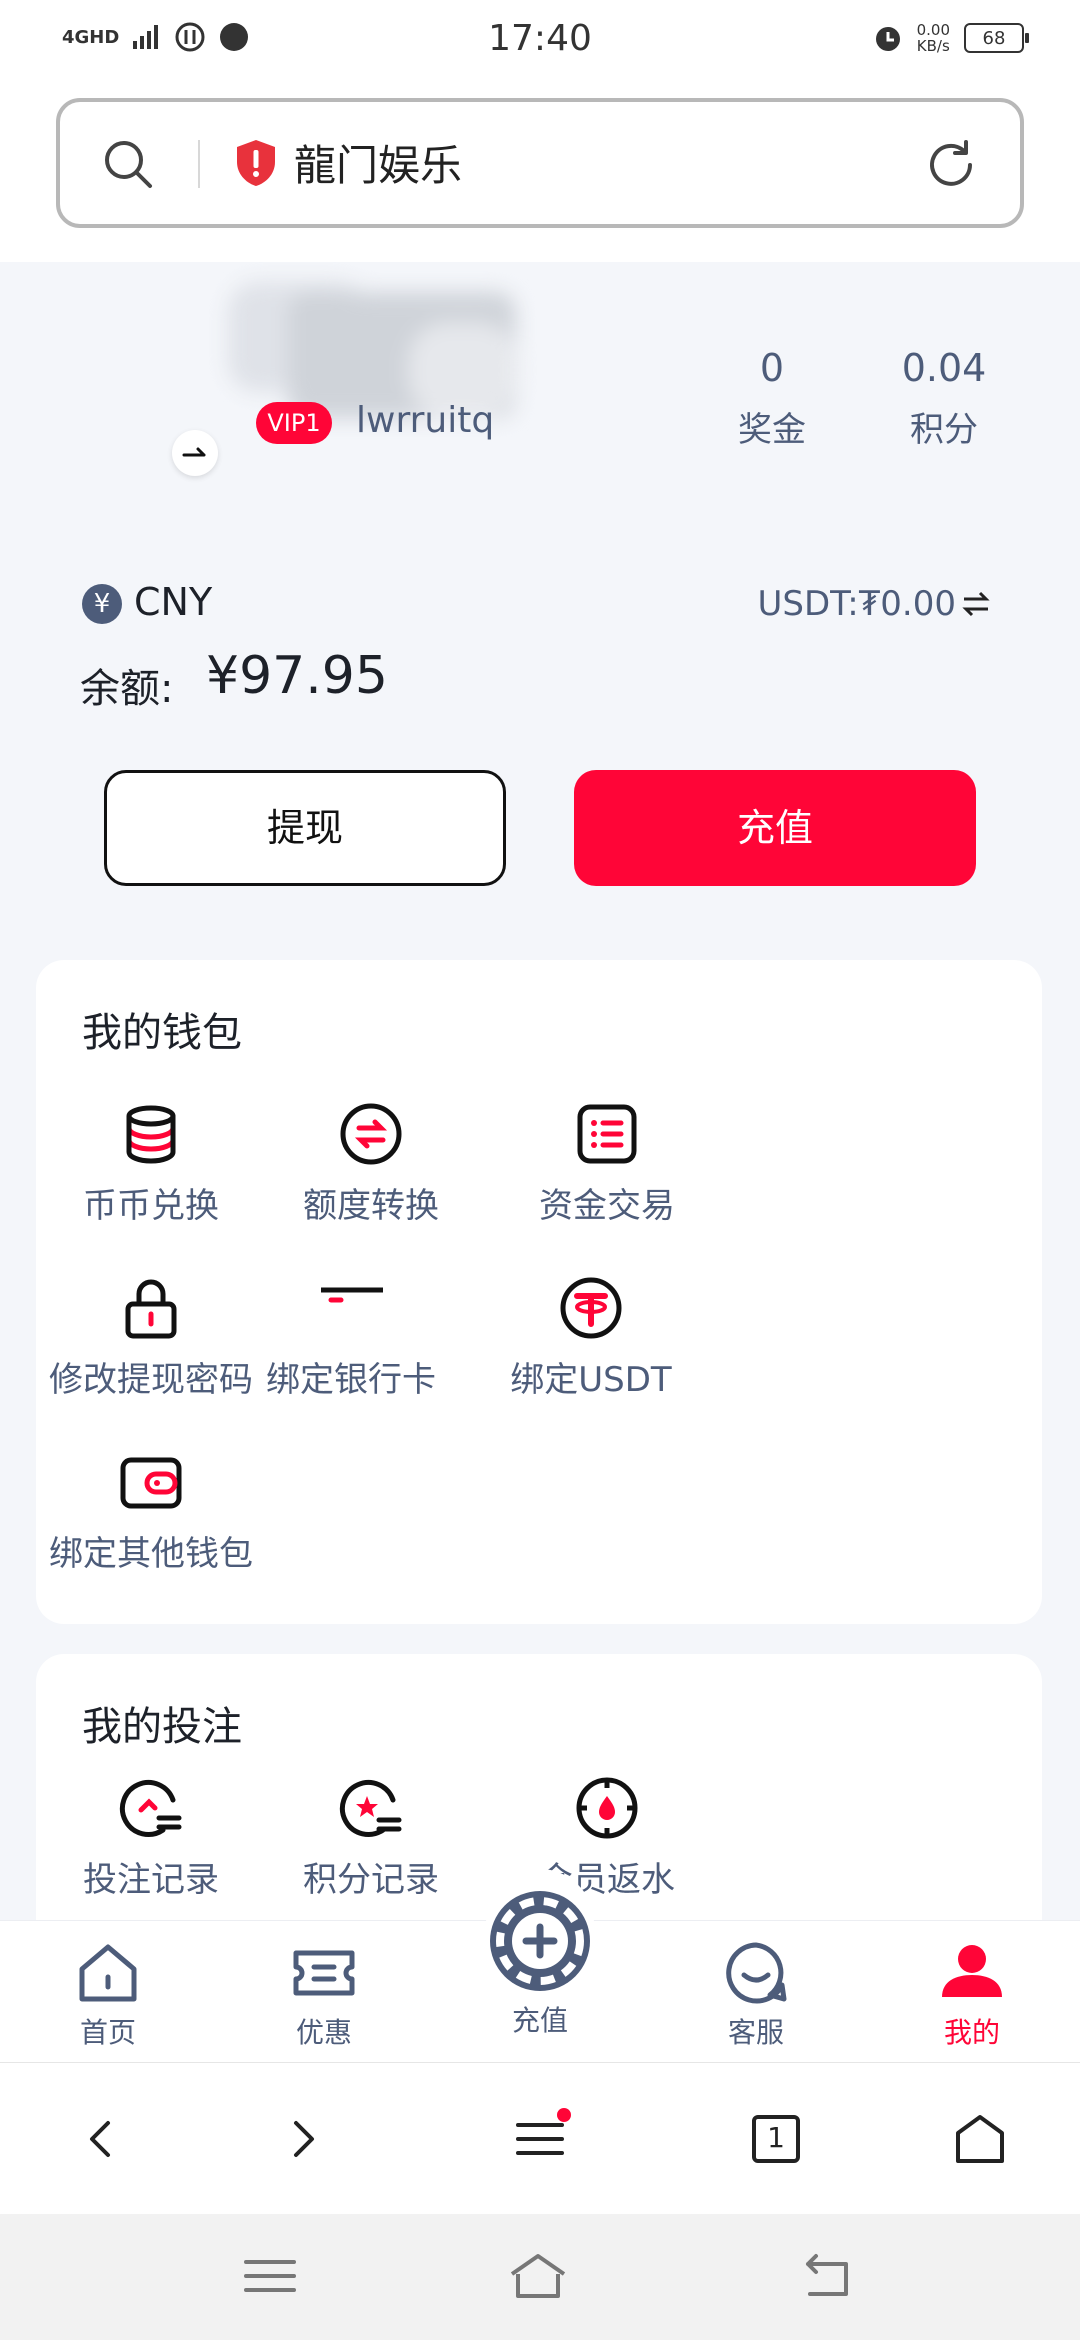 This screenshot has height=2340, width=1080. What do you see at coordinates (371, 1206) in the screenshot?
I see `wallet-item-label: 额度转换` at bounding box center [371, 1206].